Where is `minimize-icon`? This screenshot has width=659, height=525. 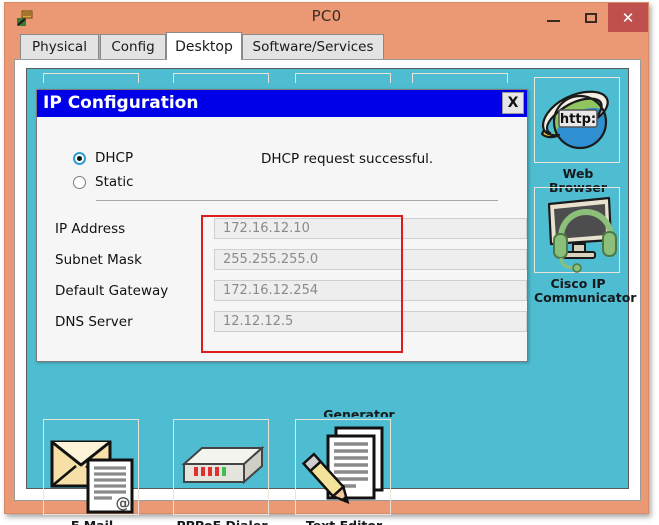 minimize-icon is located at coordinates (553, 21).